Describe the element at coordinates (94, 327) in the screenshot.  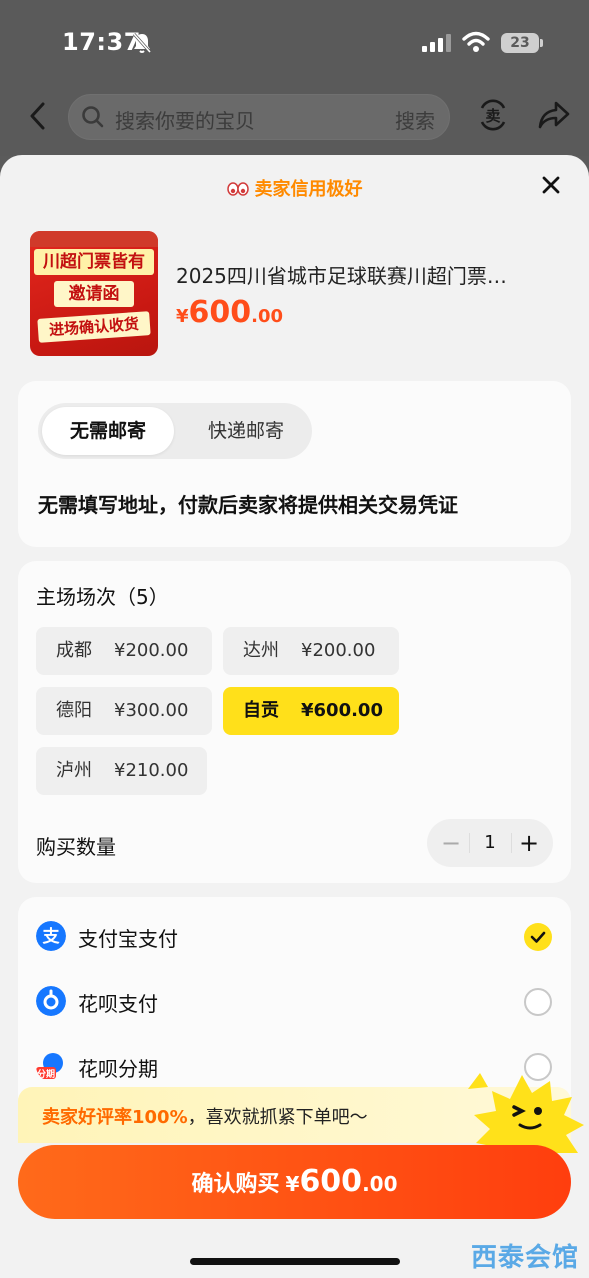
I see `thumb-text-3: 进场确认收货` at that location.